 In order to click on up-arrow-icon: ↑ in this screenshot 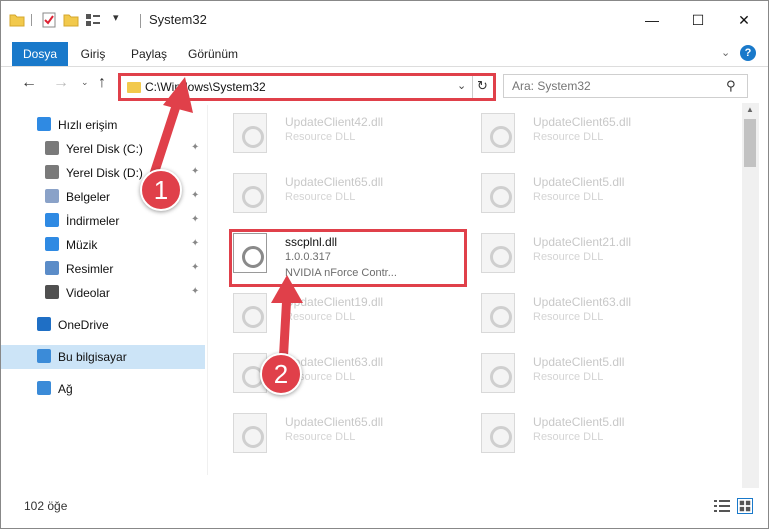, I will do `click(102, 83)`.